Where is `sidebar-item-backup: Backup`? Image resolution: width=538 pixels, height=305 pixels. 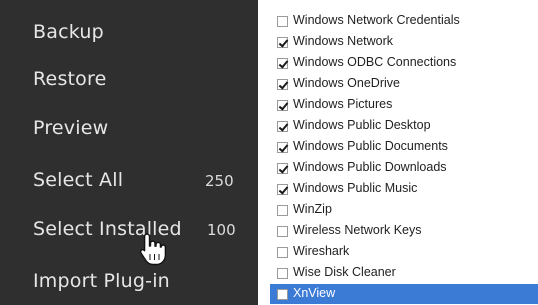
sidebar-item-backup: Backup is located at coordinates (68, 32).